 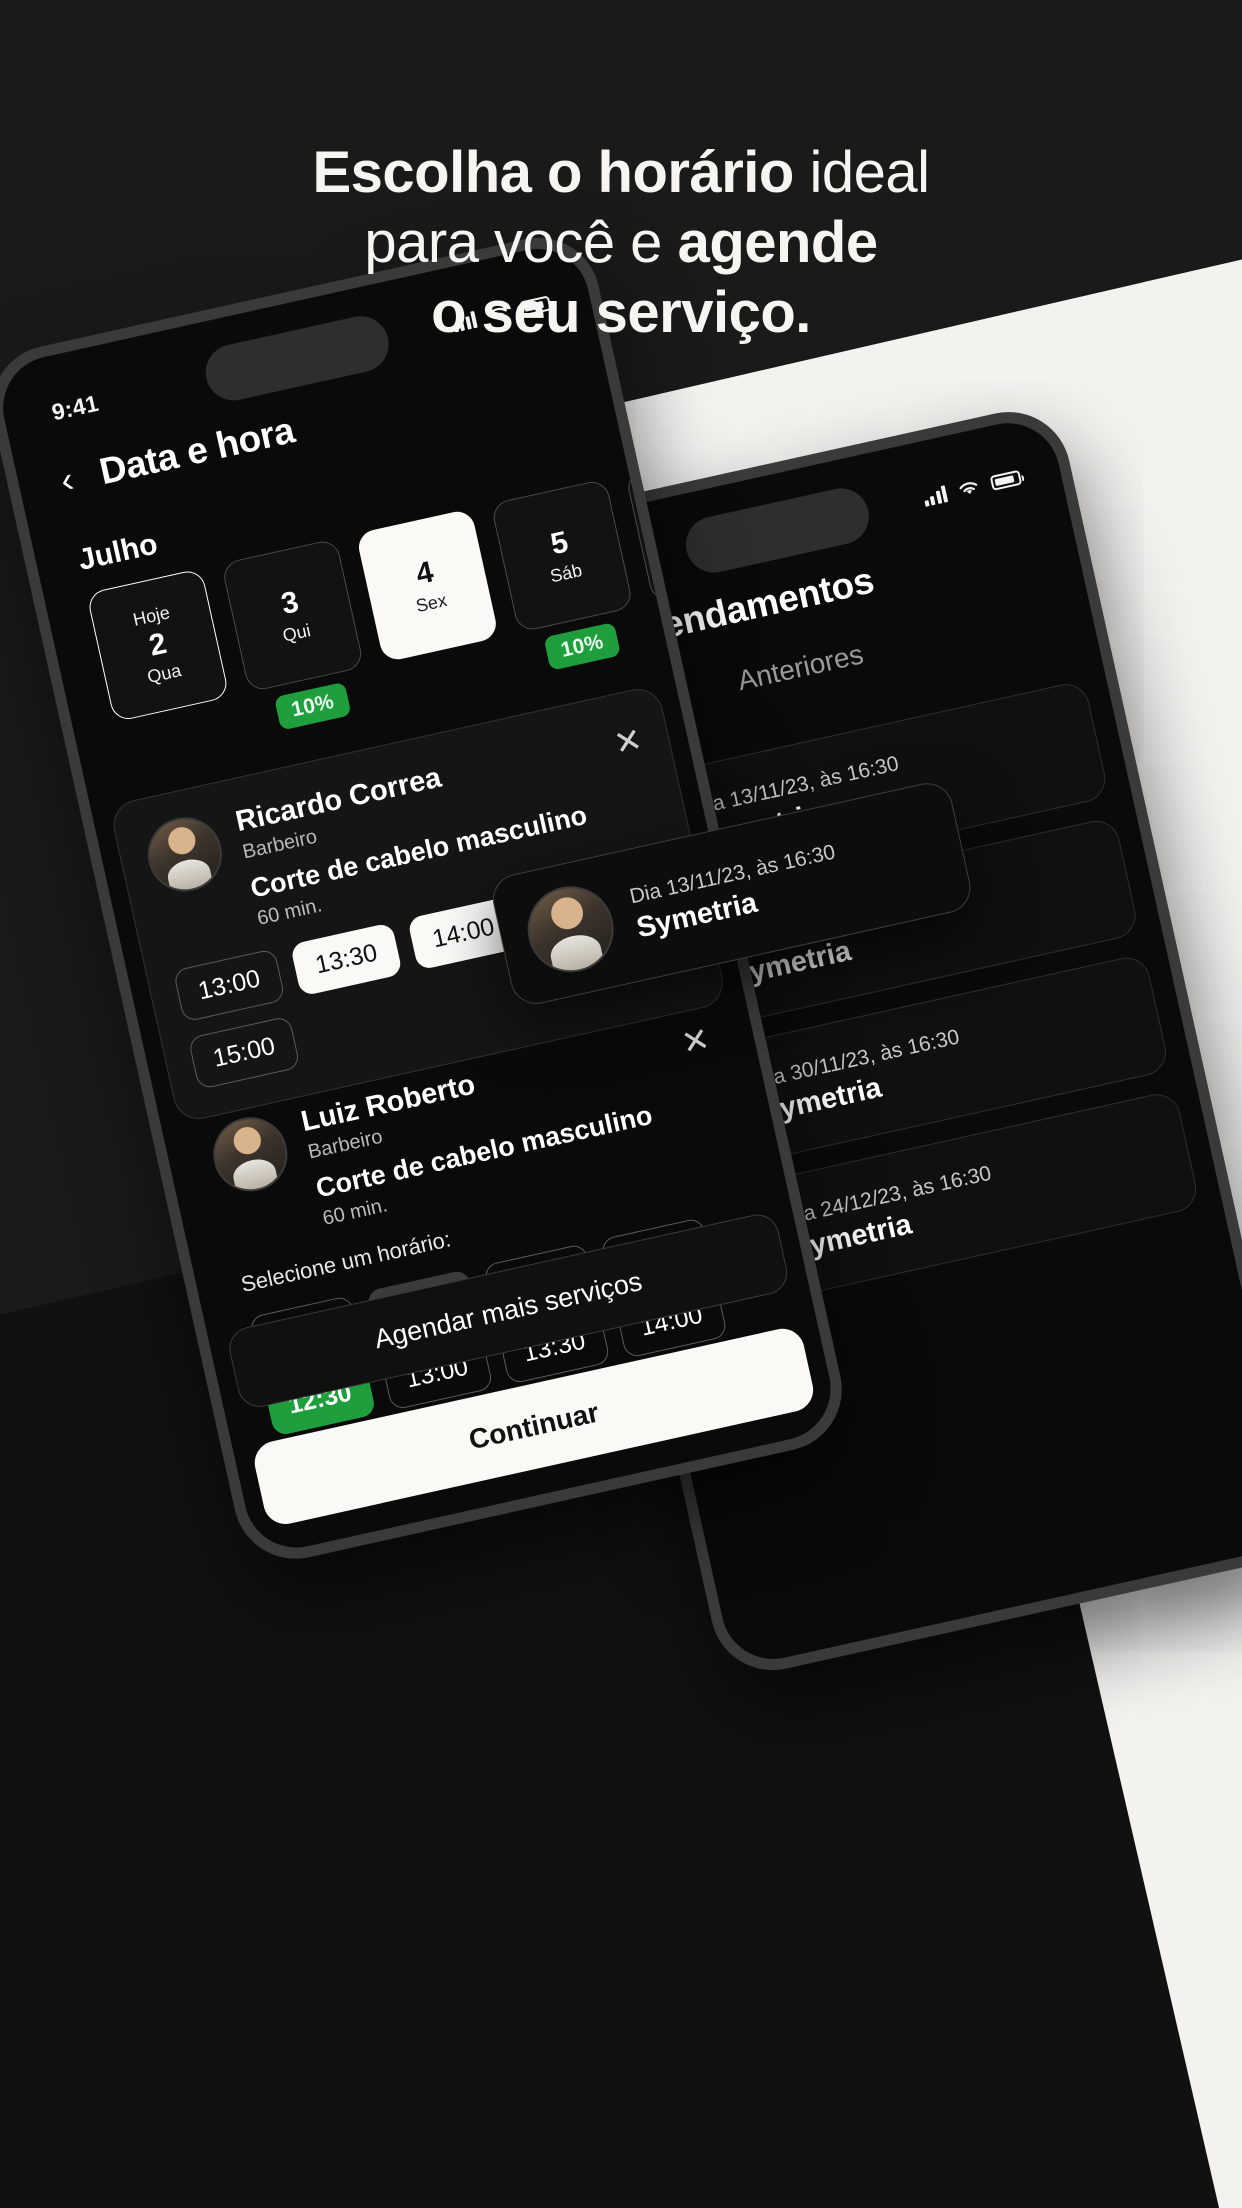 I want to click on date-card-2: Hoje 2 Qua, so click(x=158, y=645).